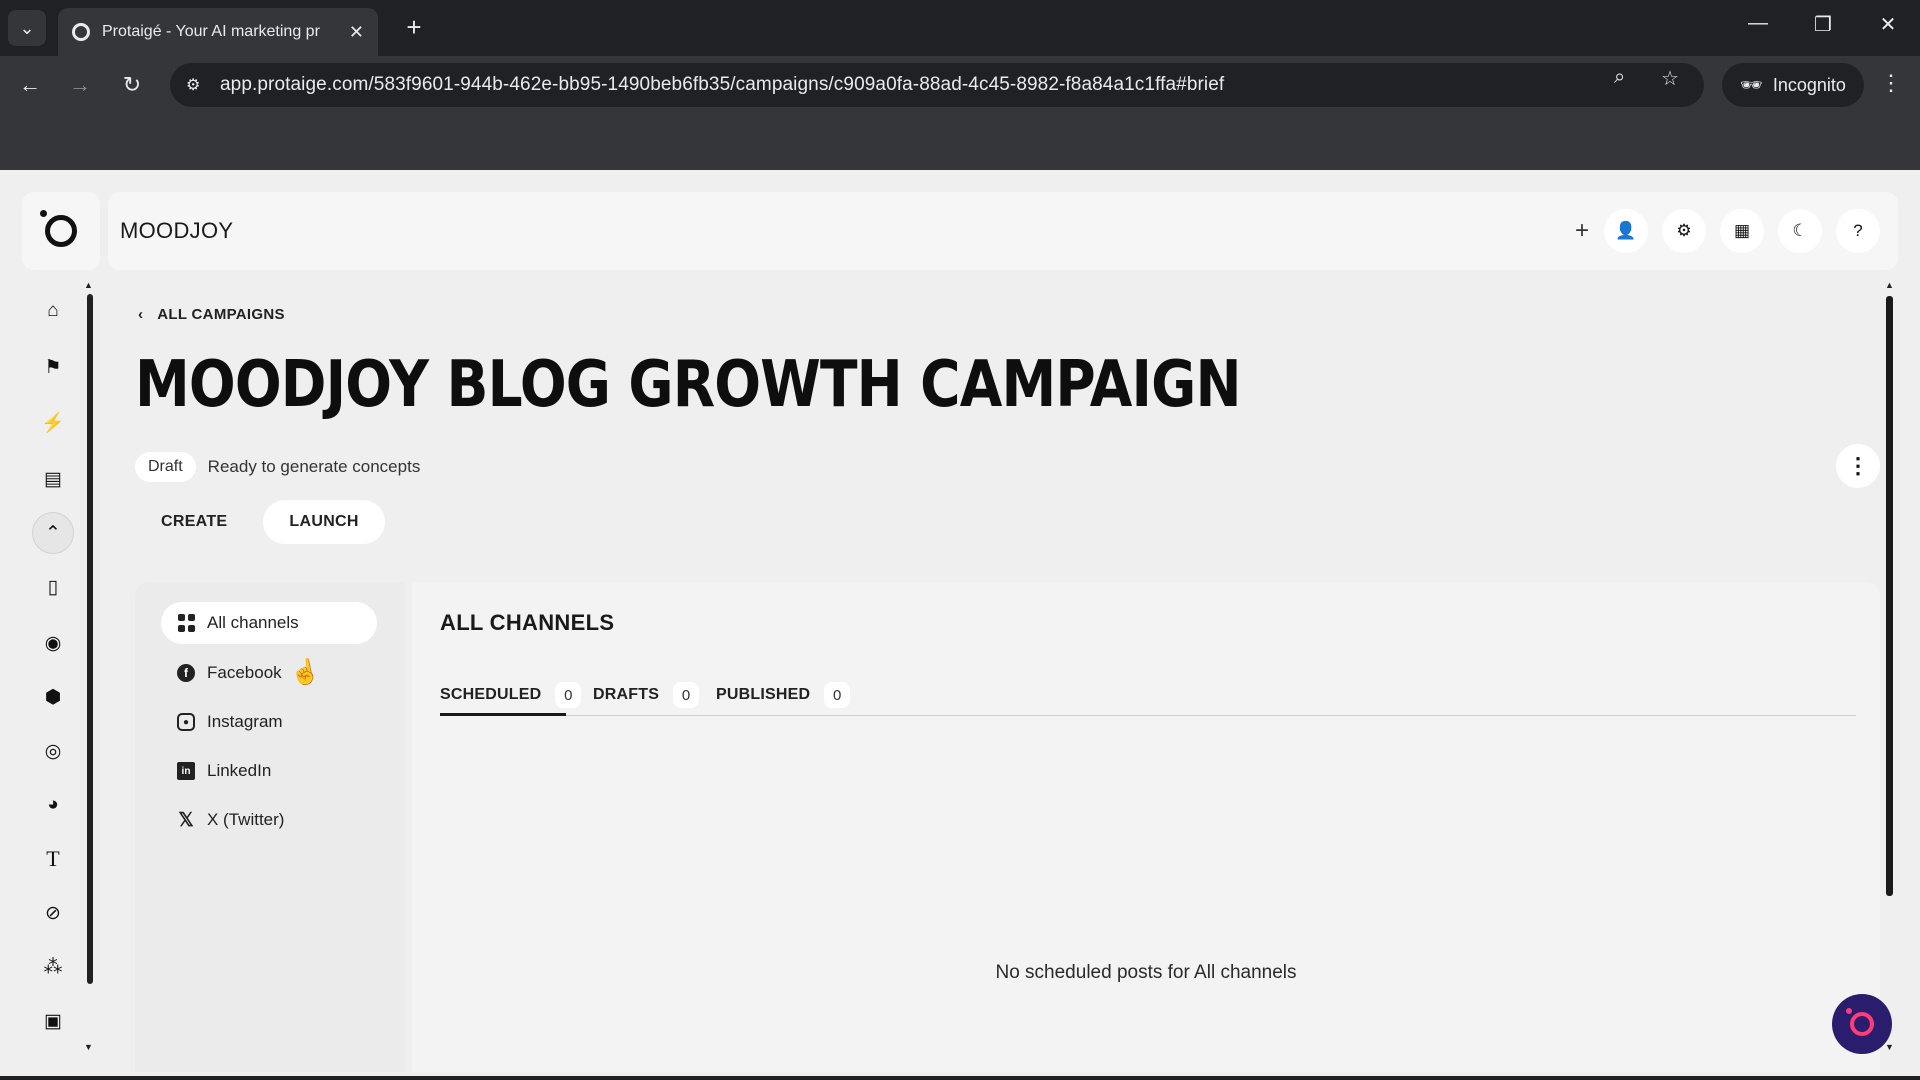 This screenshot has width=1920, height=1080. What do you see at coordinates (203, 85) in the screenshot?
I see `site-info-icon: ⚙` at bounding box center [203, 85].